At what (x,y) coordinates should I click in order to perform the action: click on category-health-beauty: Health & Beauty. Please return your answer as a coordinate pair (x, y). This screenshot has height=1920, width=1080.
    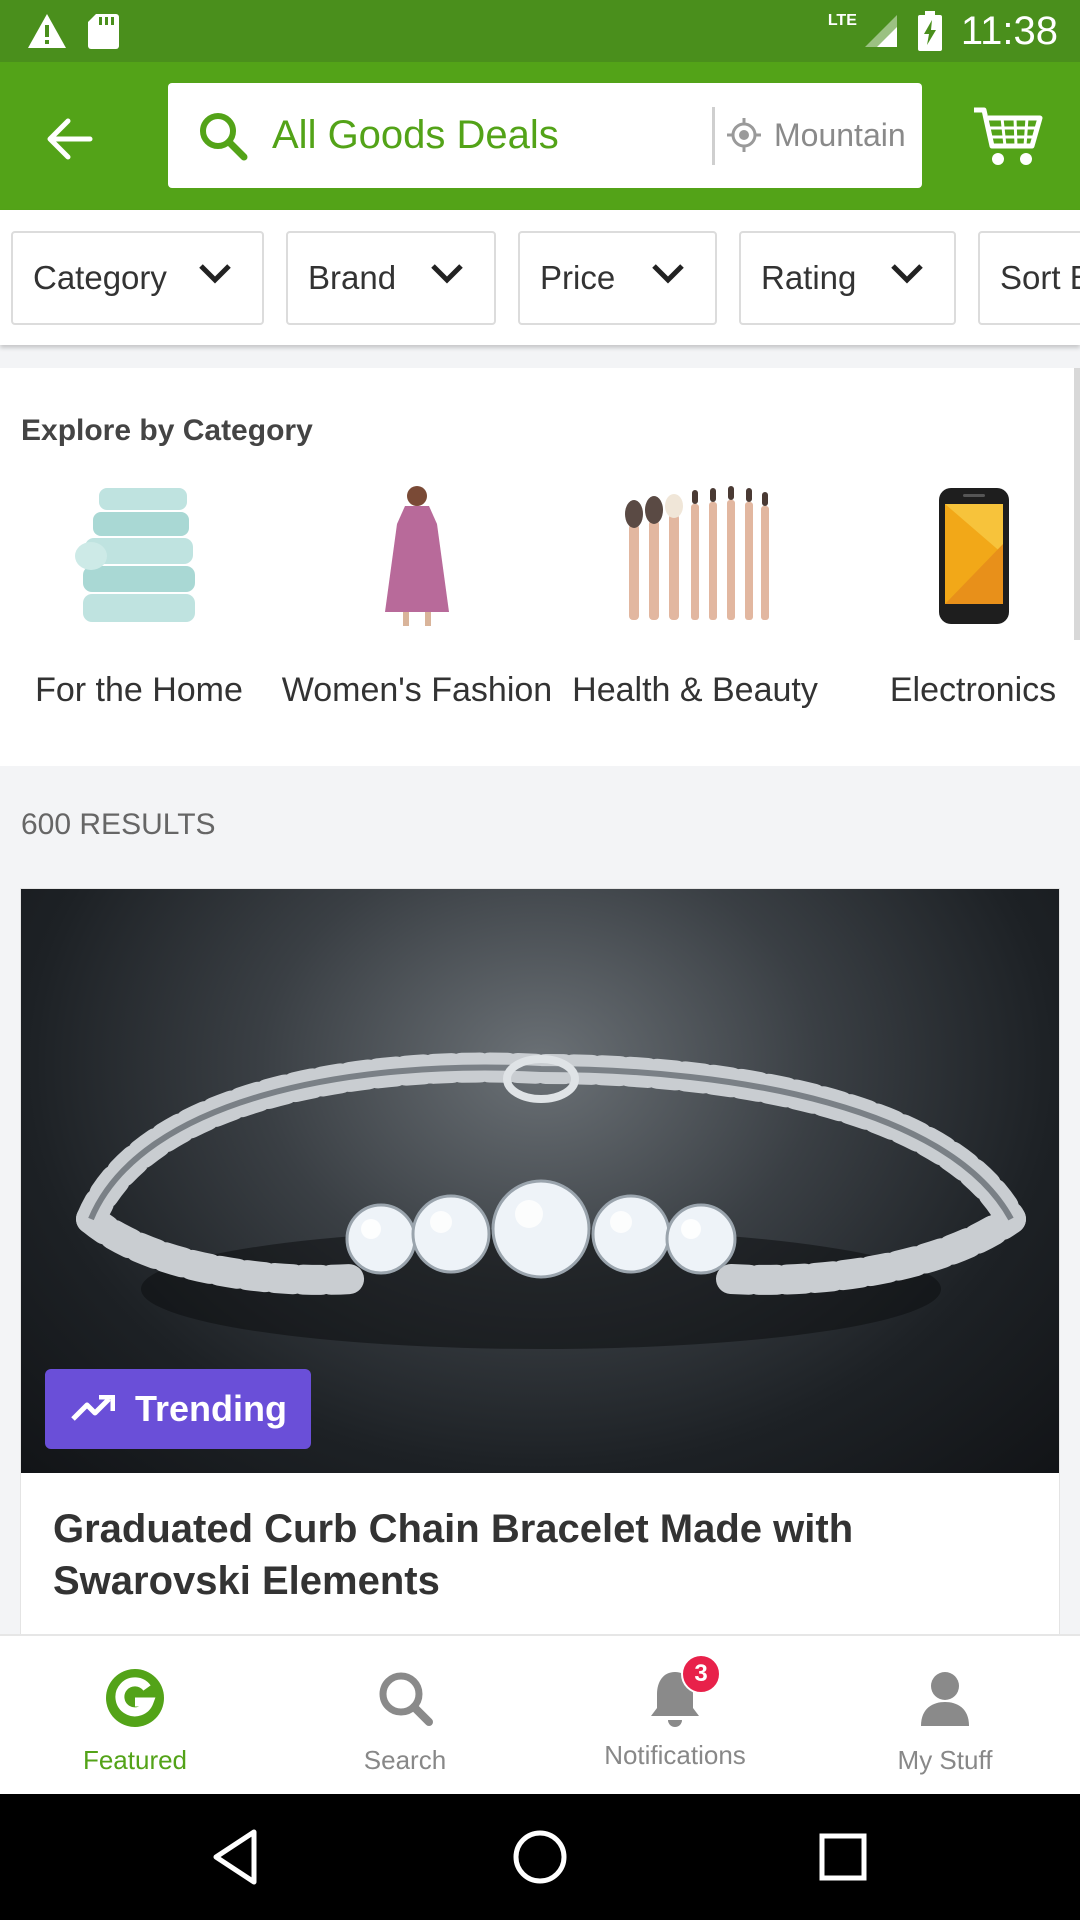
    Looking at the image, I should click on (695, 608).